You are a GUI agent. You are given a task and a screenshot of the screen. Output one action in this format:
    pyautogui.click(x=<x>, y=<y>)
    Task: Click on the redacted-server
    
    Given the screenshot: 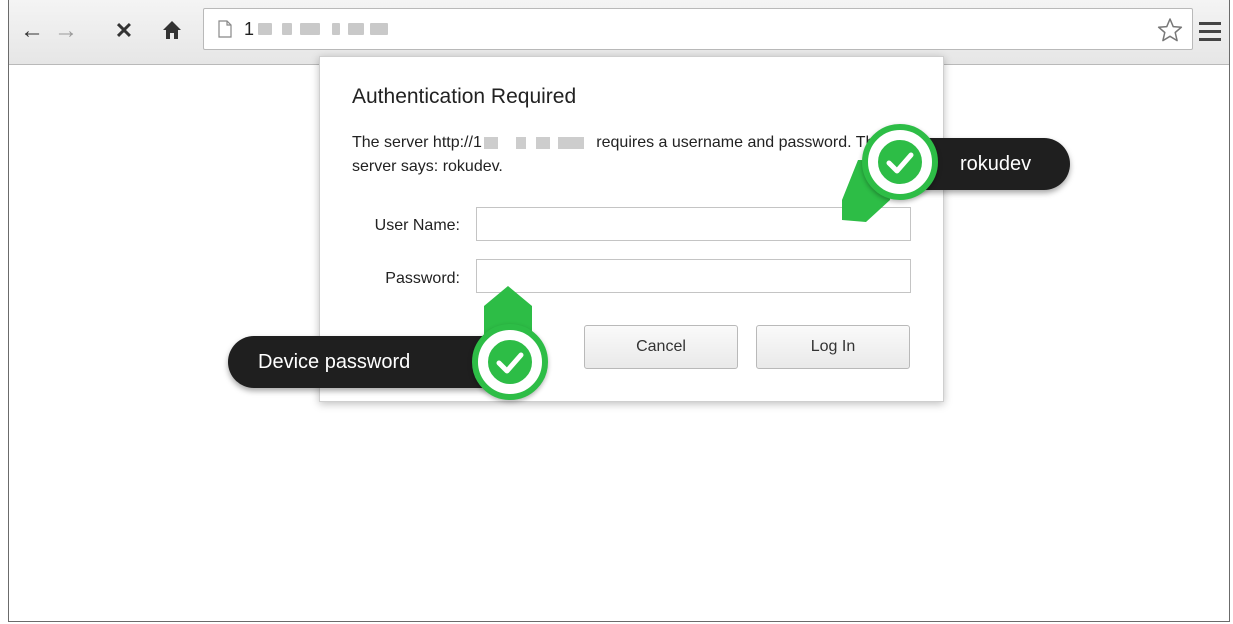 What is the action you would take?
    pyautogui.click(x=537, y=142)
    